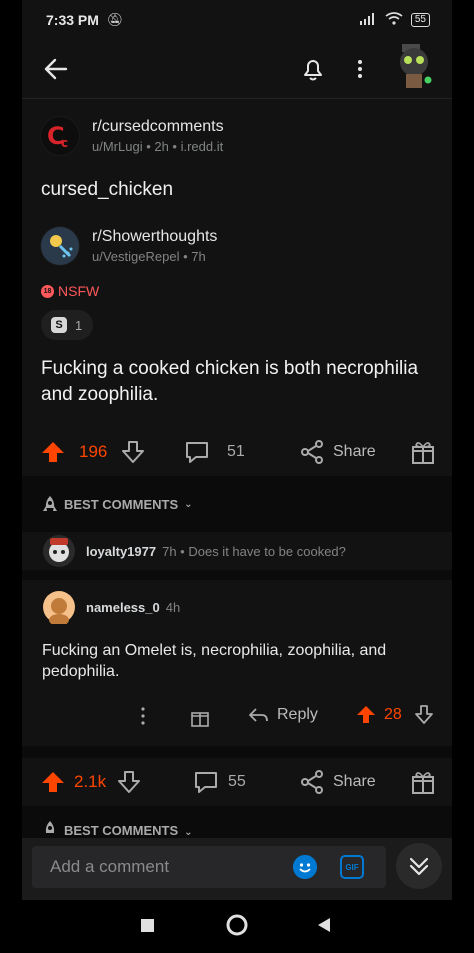  I want to click on post-action-bar: 196 51 Share, so click(237, 452).